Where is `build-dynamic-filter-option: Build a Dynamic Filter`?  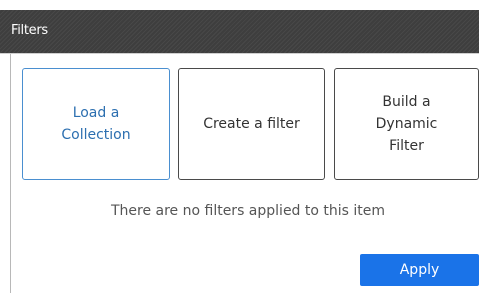
build-dynamic-filter-option: Build a Dynamic Filter is located at coordinates (406, 124).